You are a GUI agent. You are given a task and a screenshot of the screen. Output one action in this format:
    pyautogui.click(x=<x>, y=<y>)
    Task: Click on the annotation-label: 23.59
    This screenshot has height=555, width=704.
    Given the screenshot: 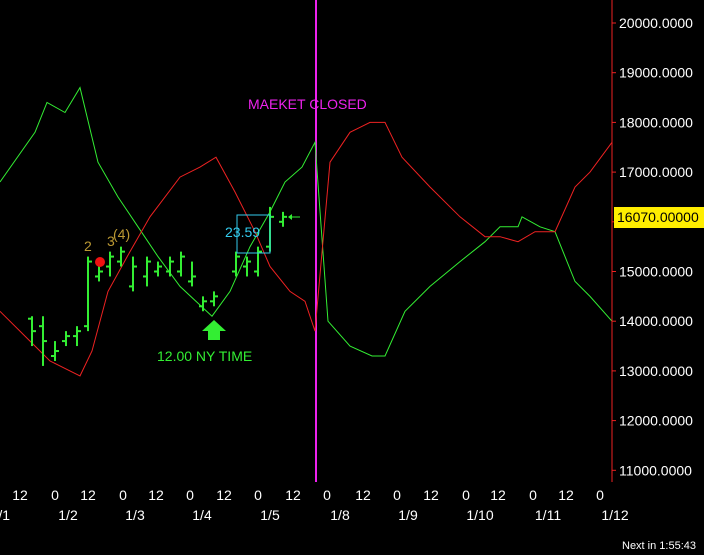 What is the action you would take?
    pyautogui.click(x=242, y=232)
    